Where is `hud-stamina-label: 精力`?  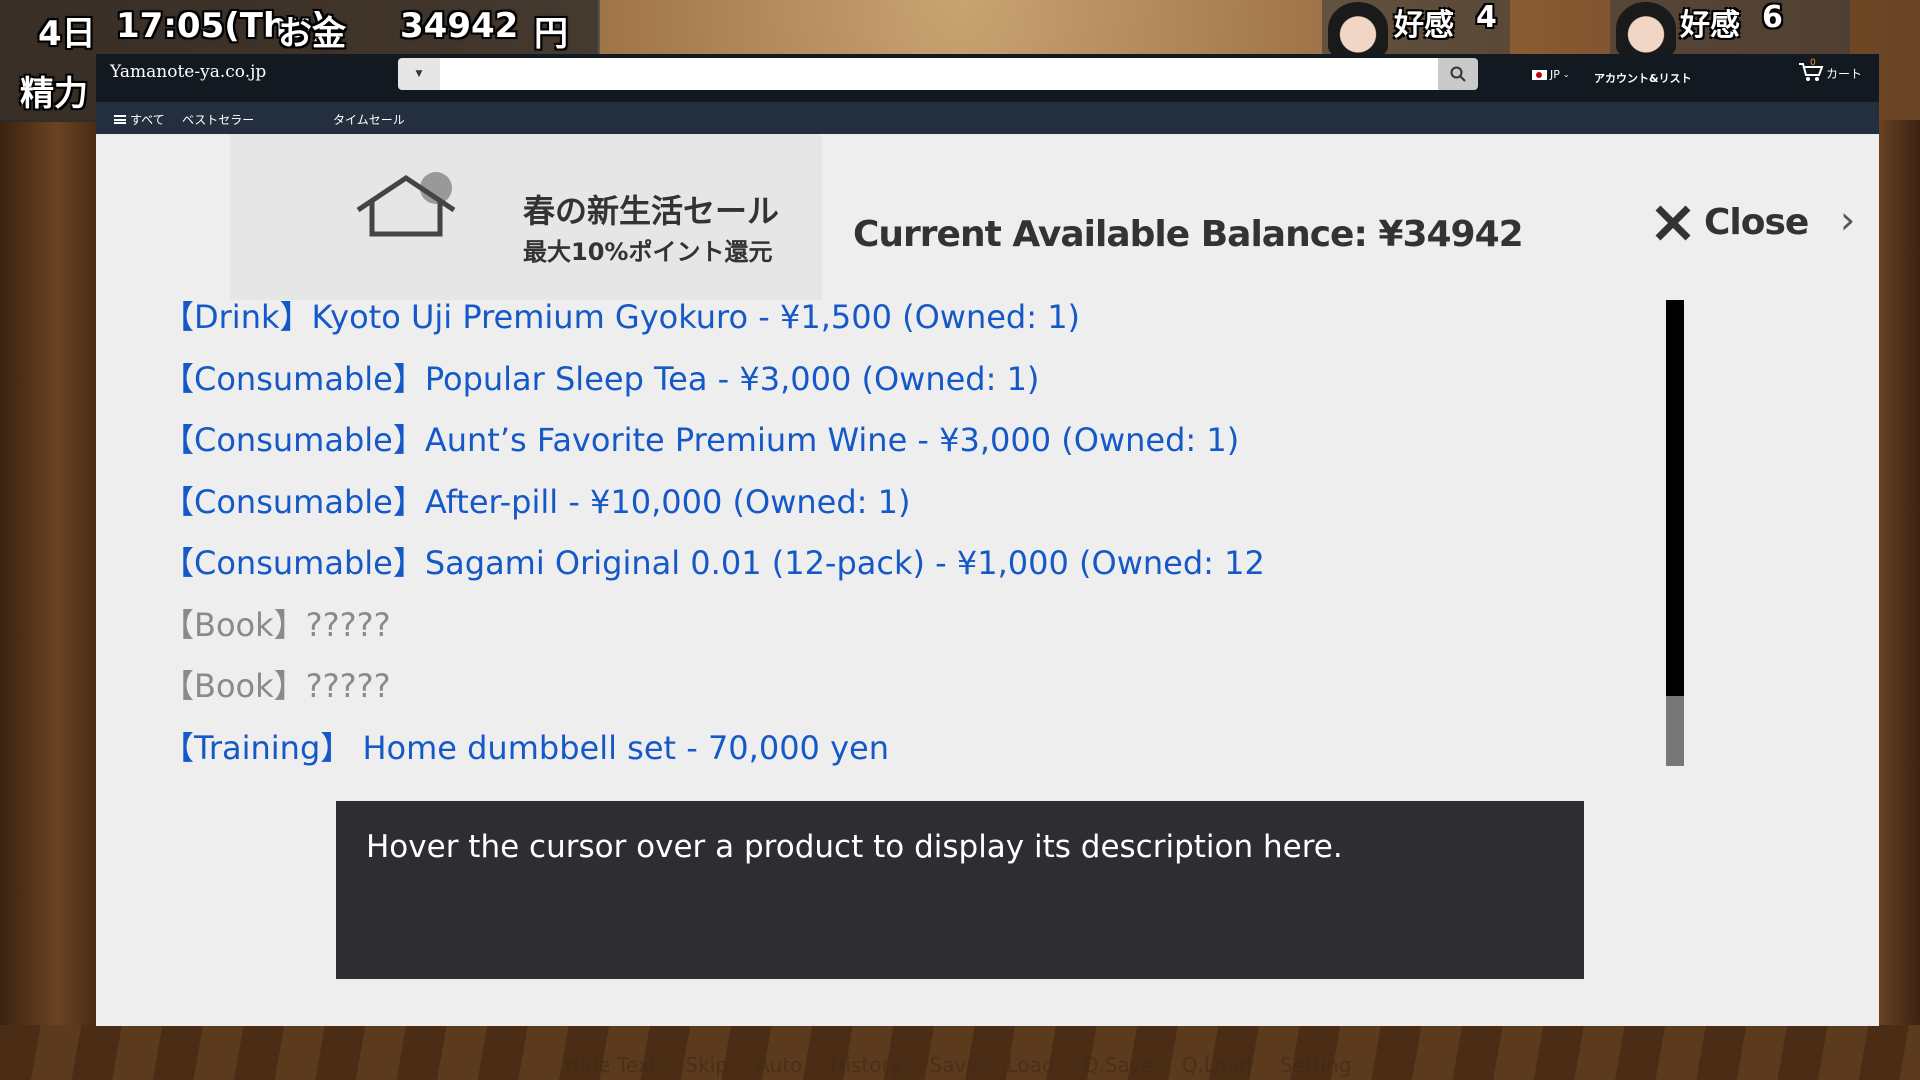 hud-stamina-label: 精力 is located at coordinates (54, 94).